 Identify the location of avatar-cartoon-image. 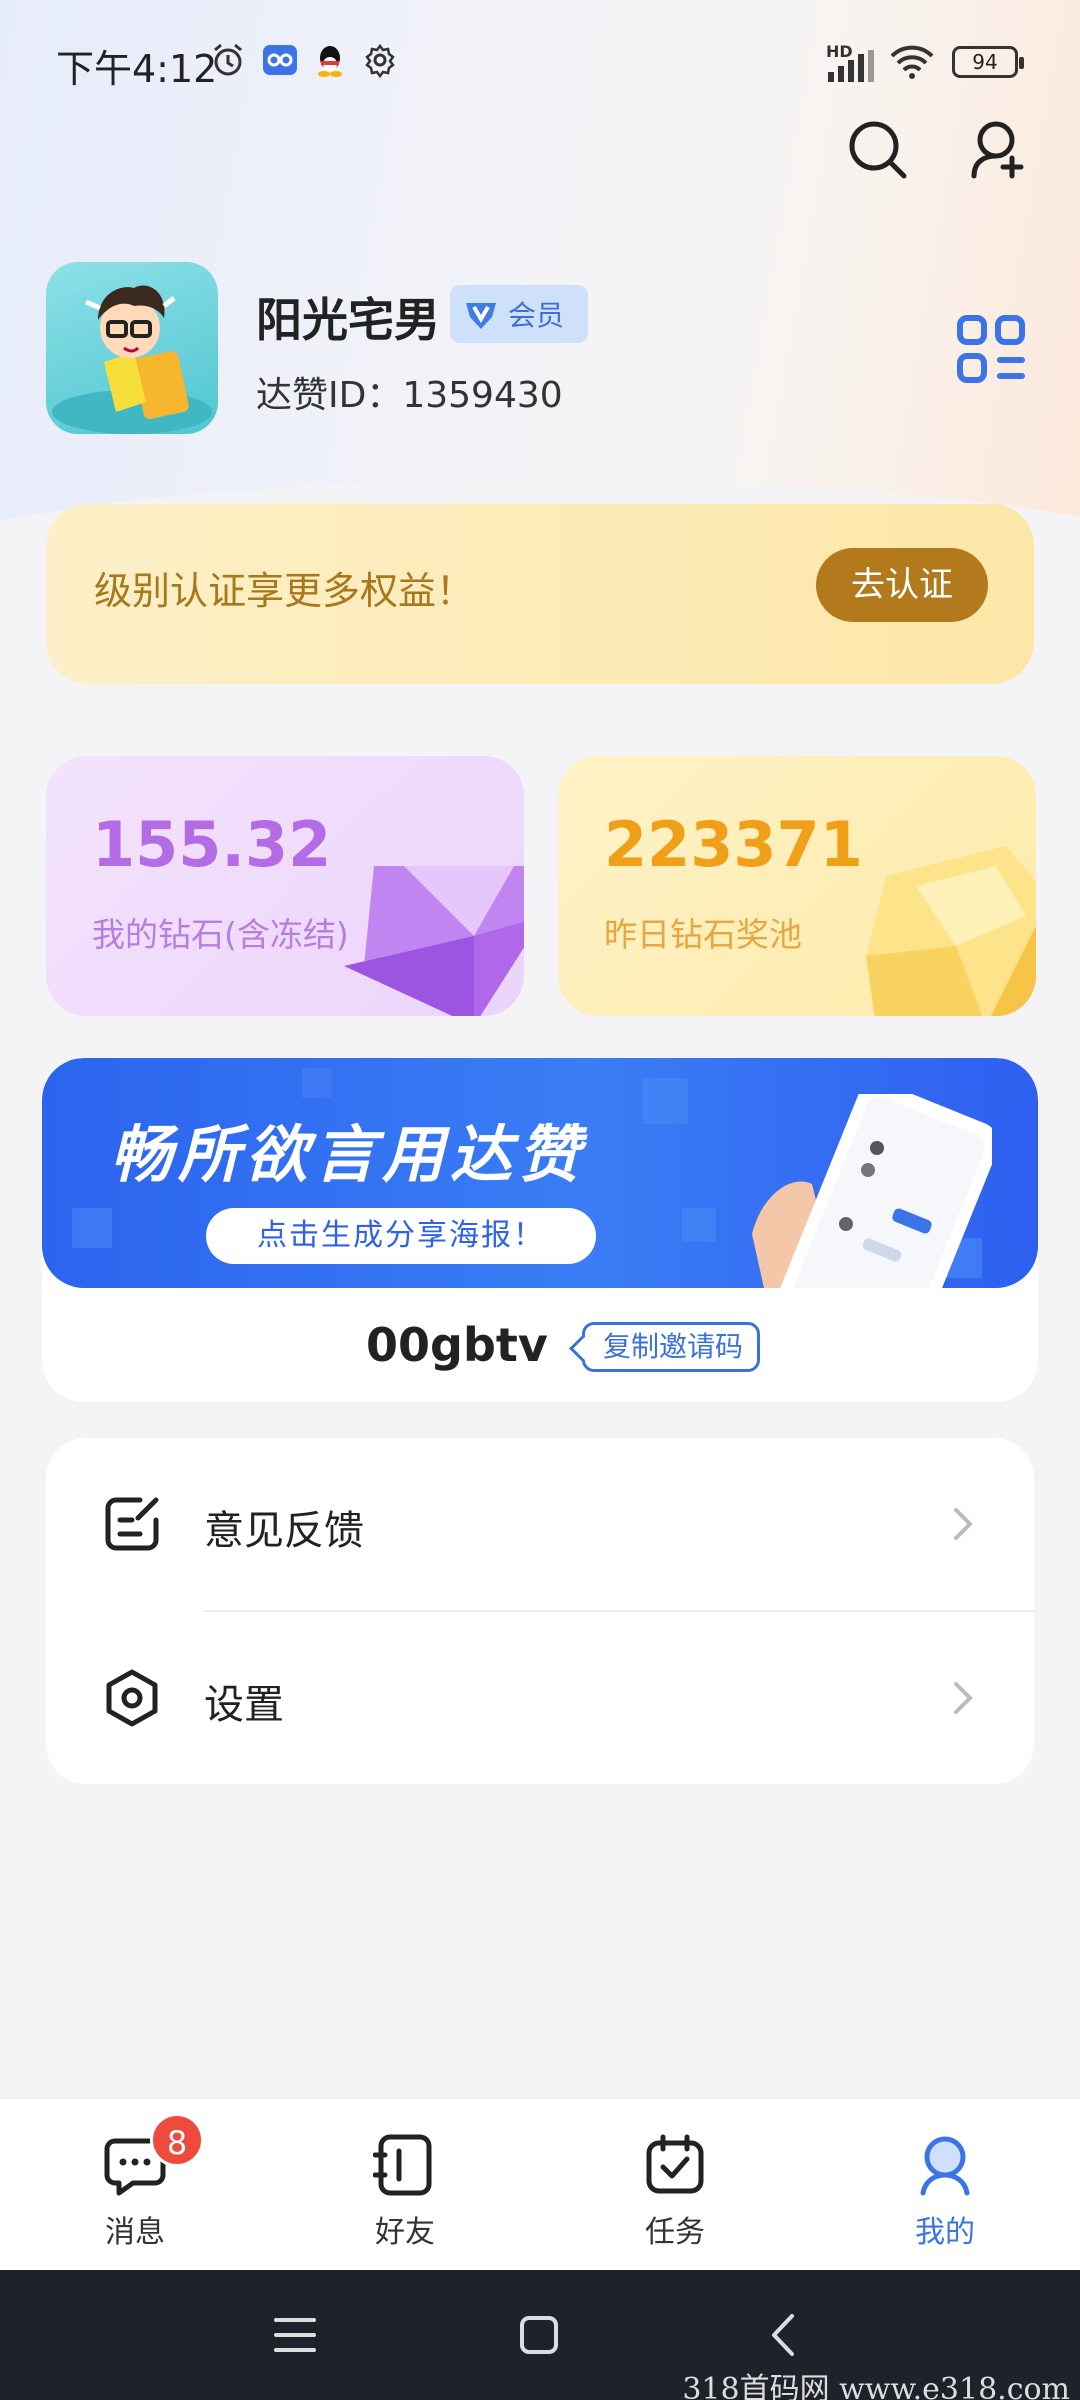
(132, 359).